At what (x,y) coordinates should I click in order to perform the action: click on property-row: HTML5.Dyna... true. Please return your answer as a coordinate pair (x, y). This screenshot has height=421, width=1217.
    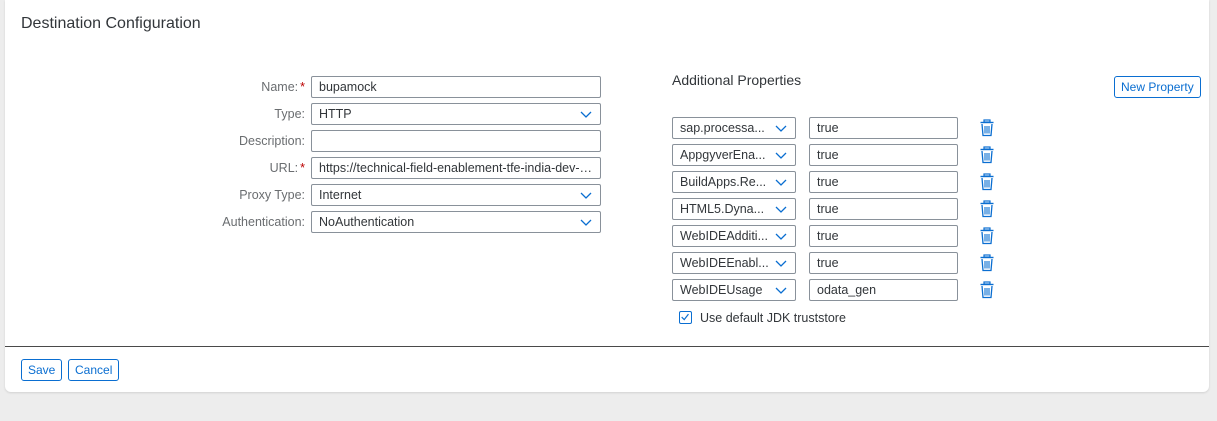
    Looking at the image, I should click on (837, 209).